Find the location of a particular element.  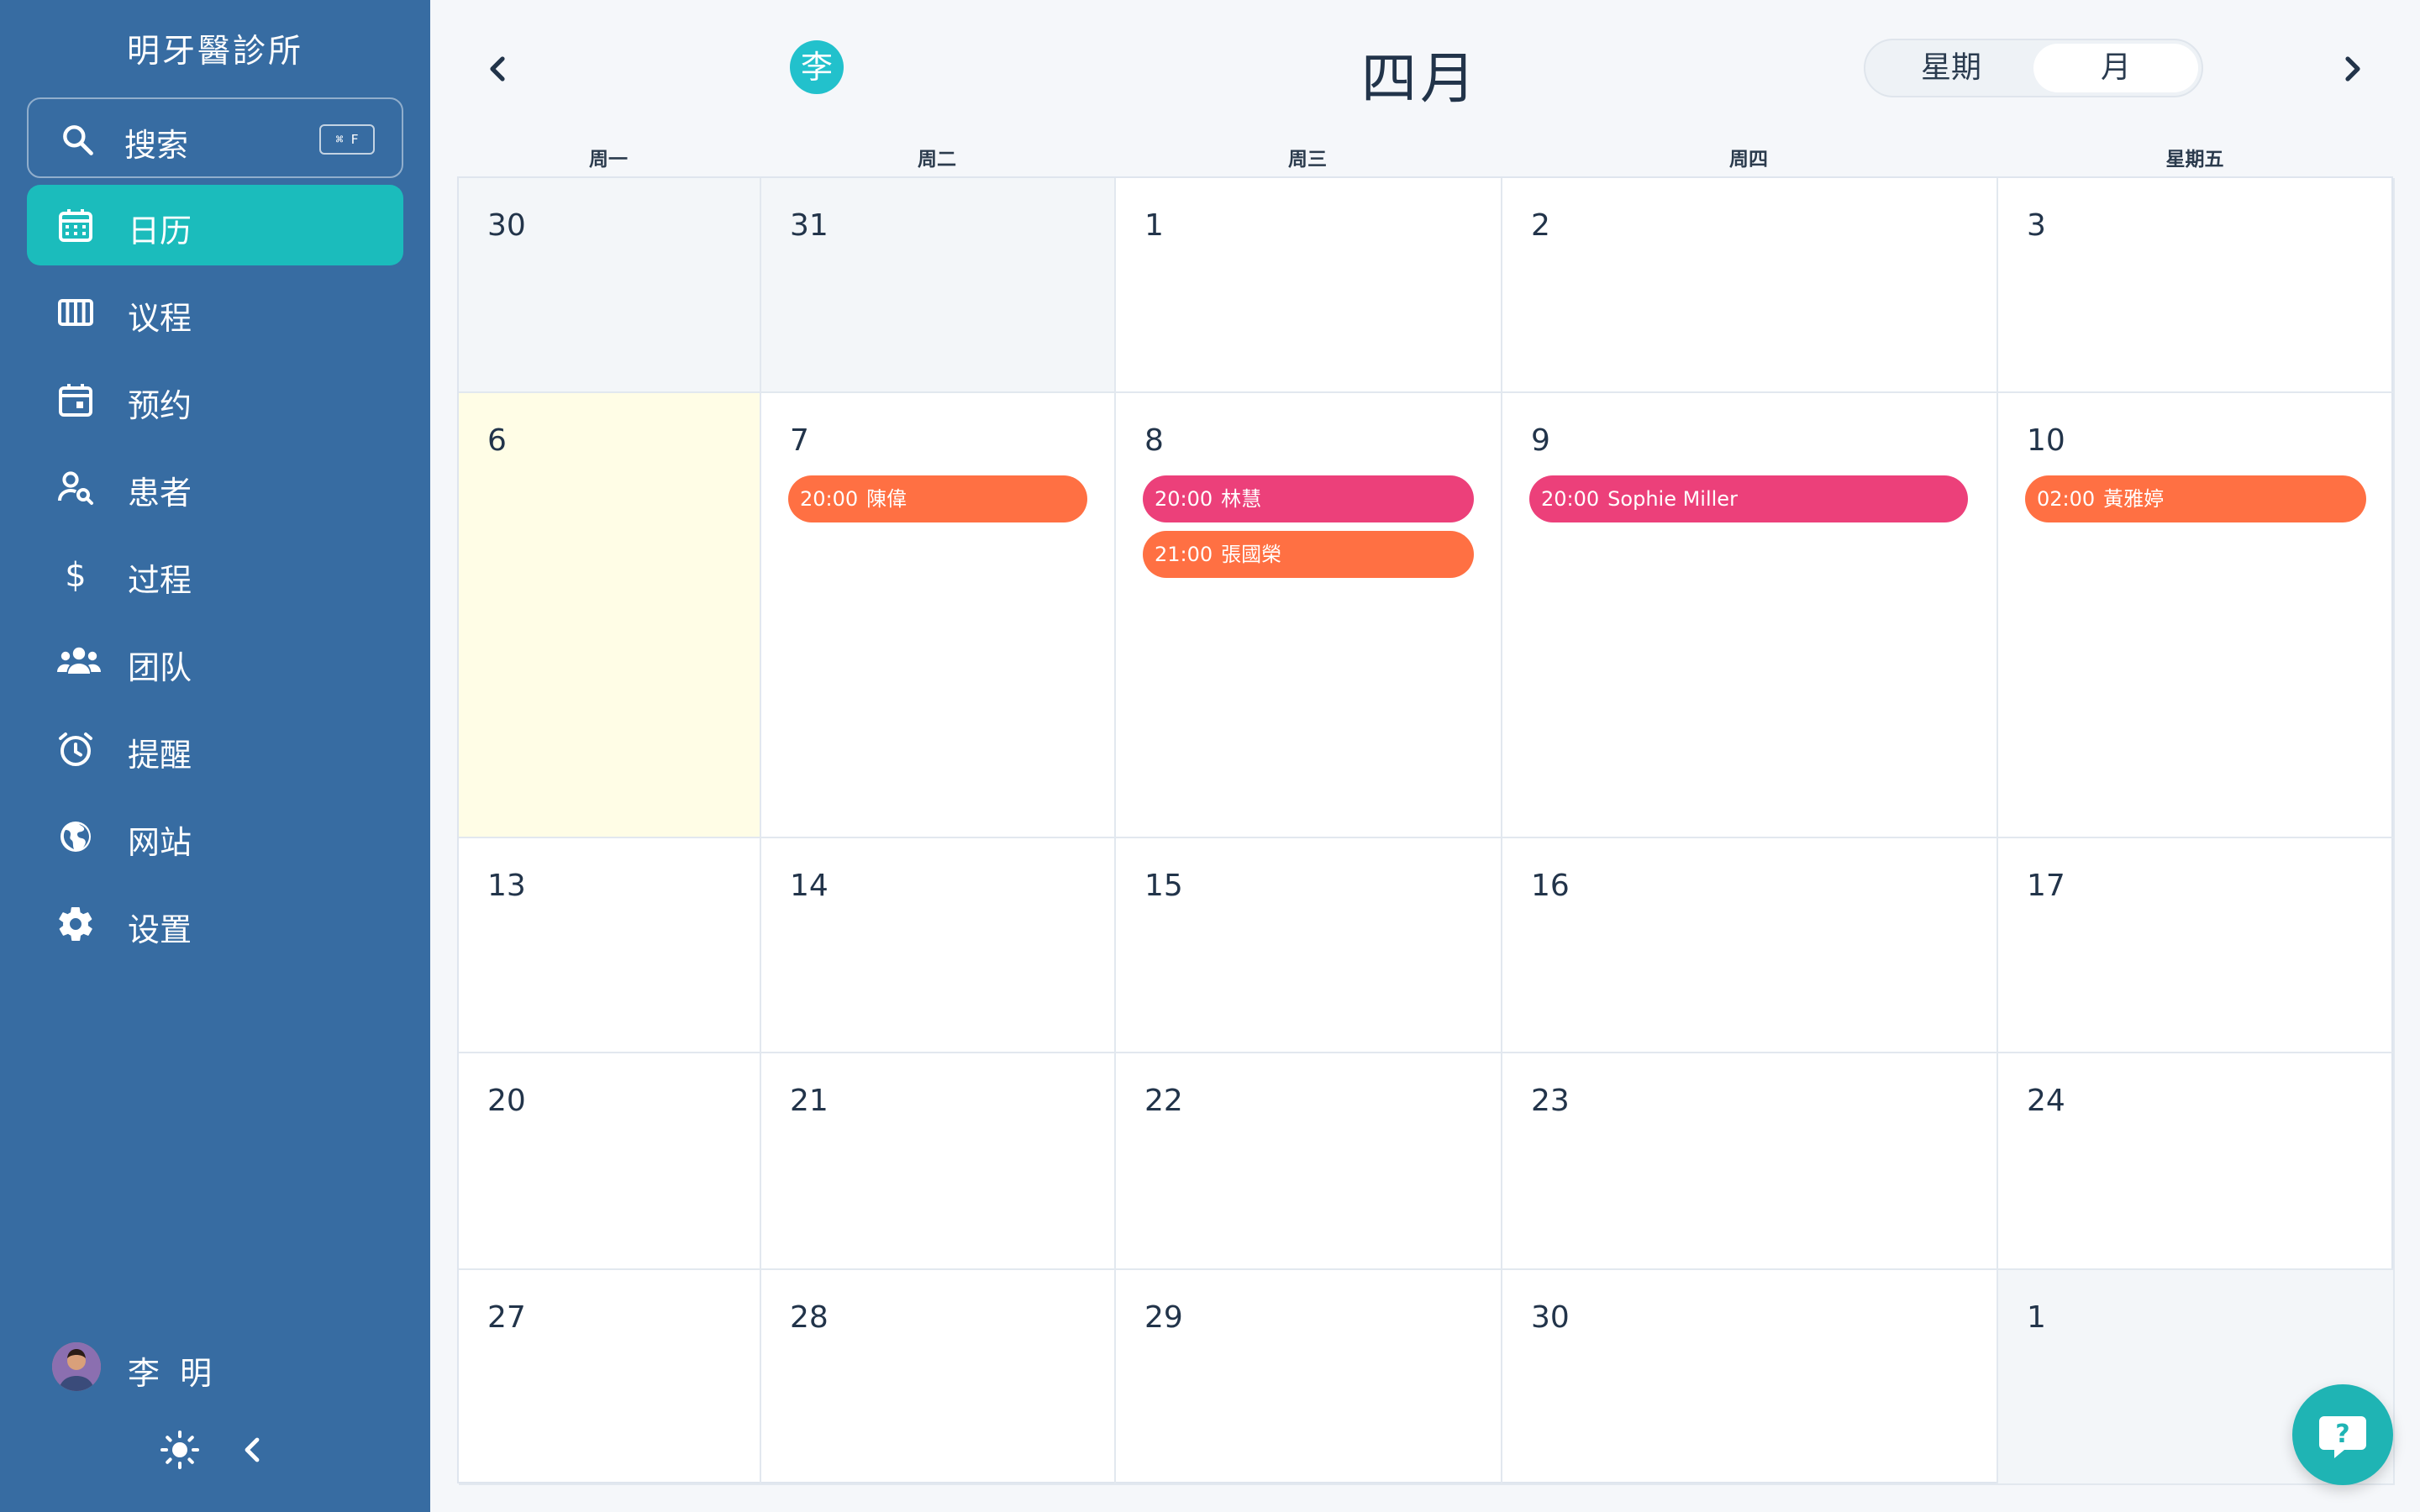

calendar-day-cell: 15 is located at coordinates (1309, 945).